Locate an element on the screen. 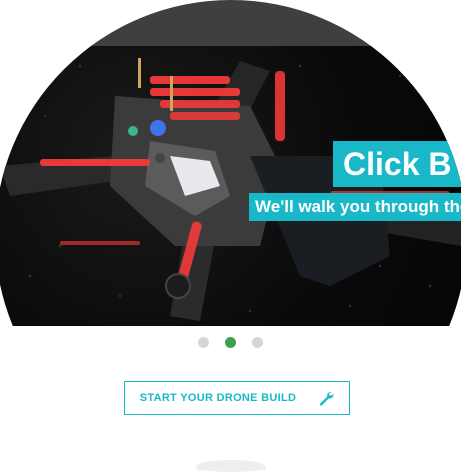 The height and width of the screenshot is (473, 461). wrench-icon is located at coordinates (327, 399).